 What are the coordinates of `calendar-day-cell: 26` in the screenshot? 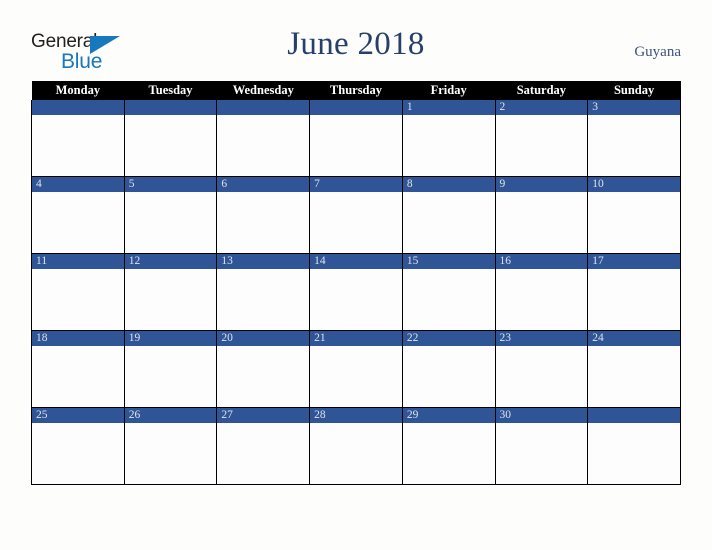 It's located at (170, 446).